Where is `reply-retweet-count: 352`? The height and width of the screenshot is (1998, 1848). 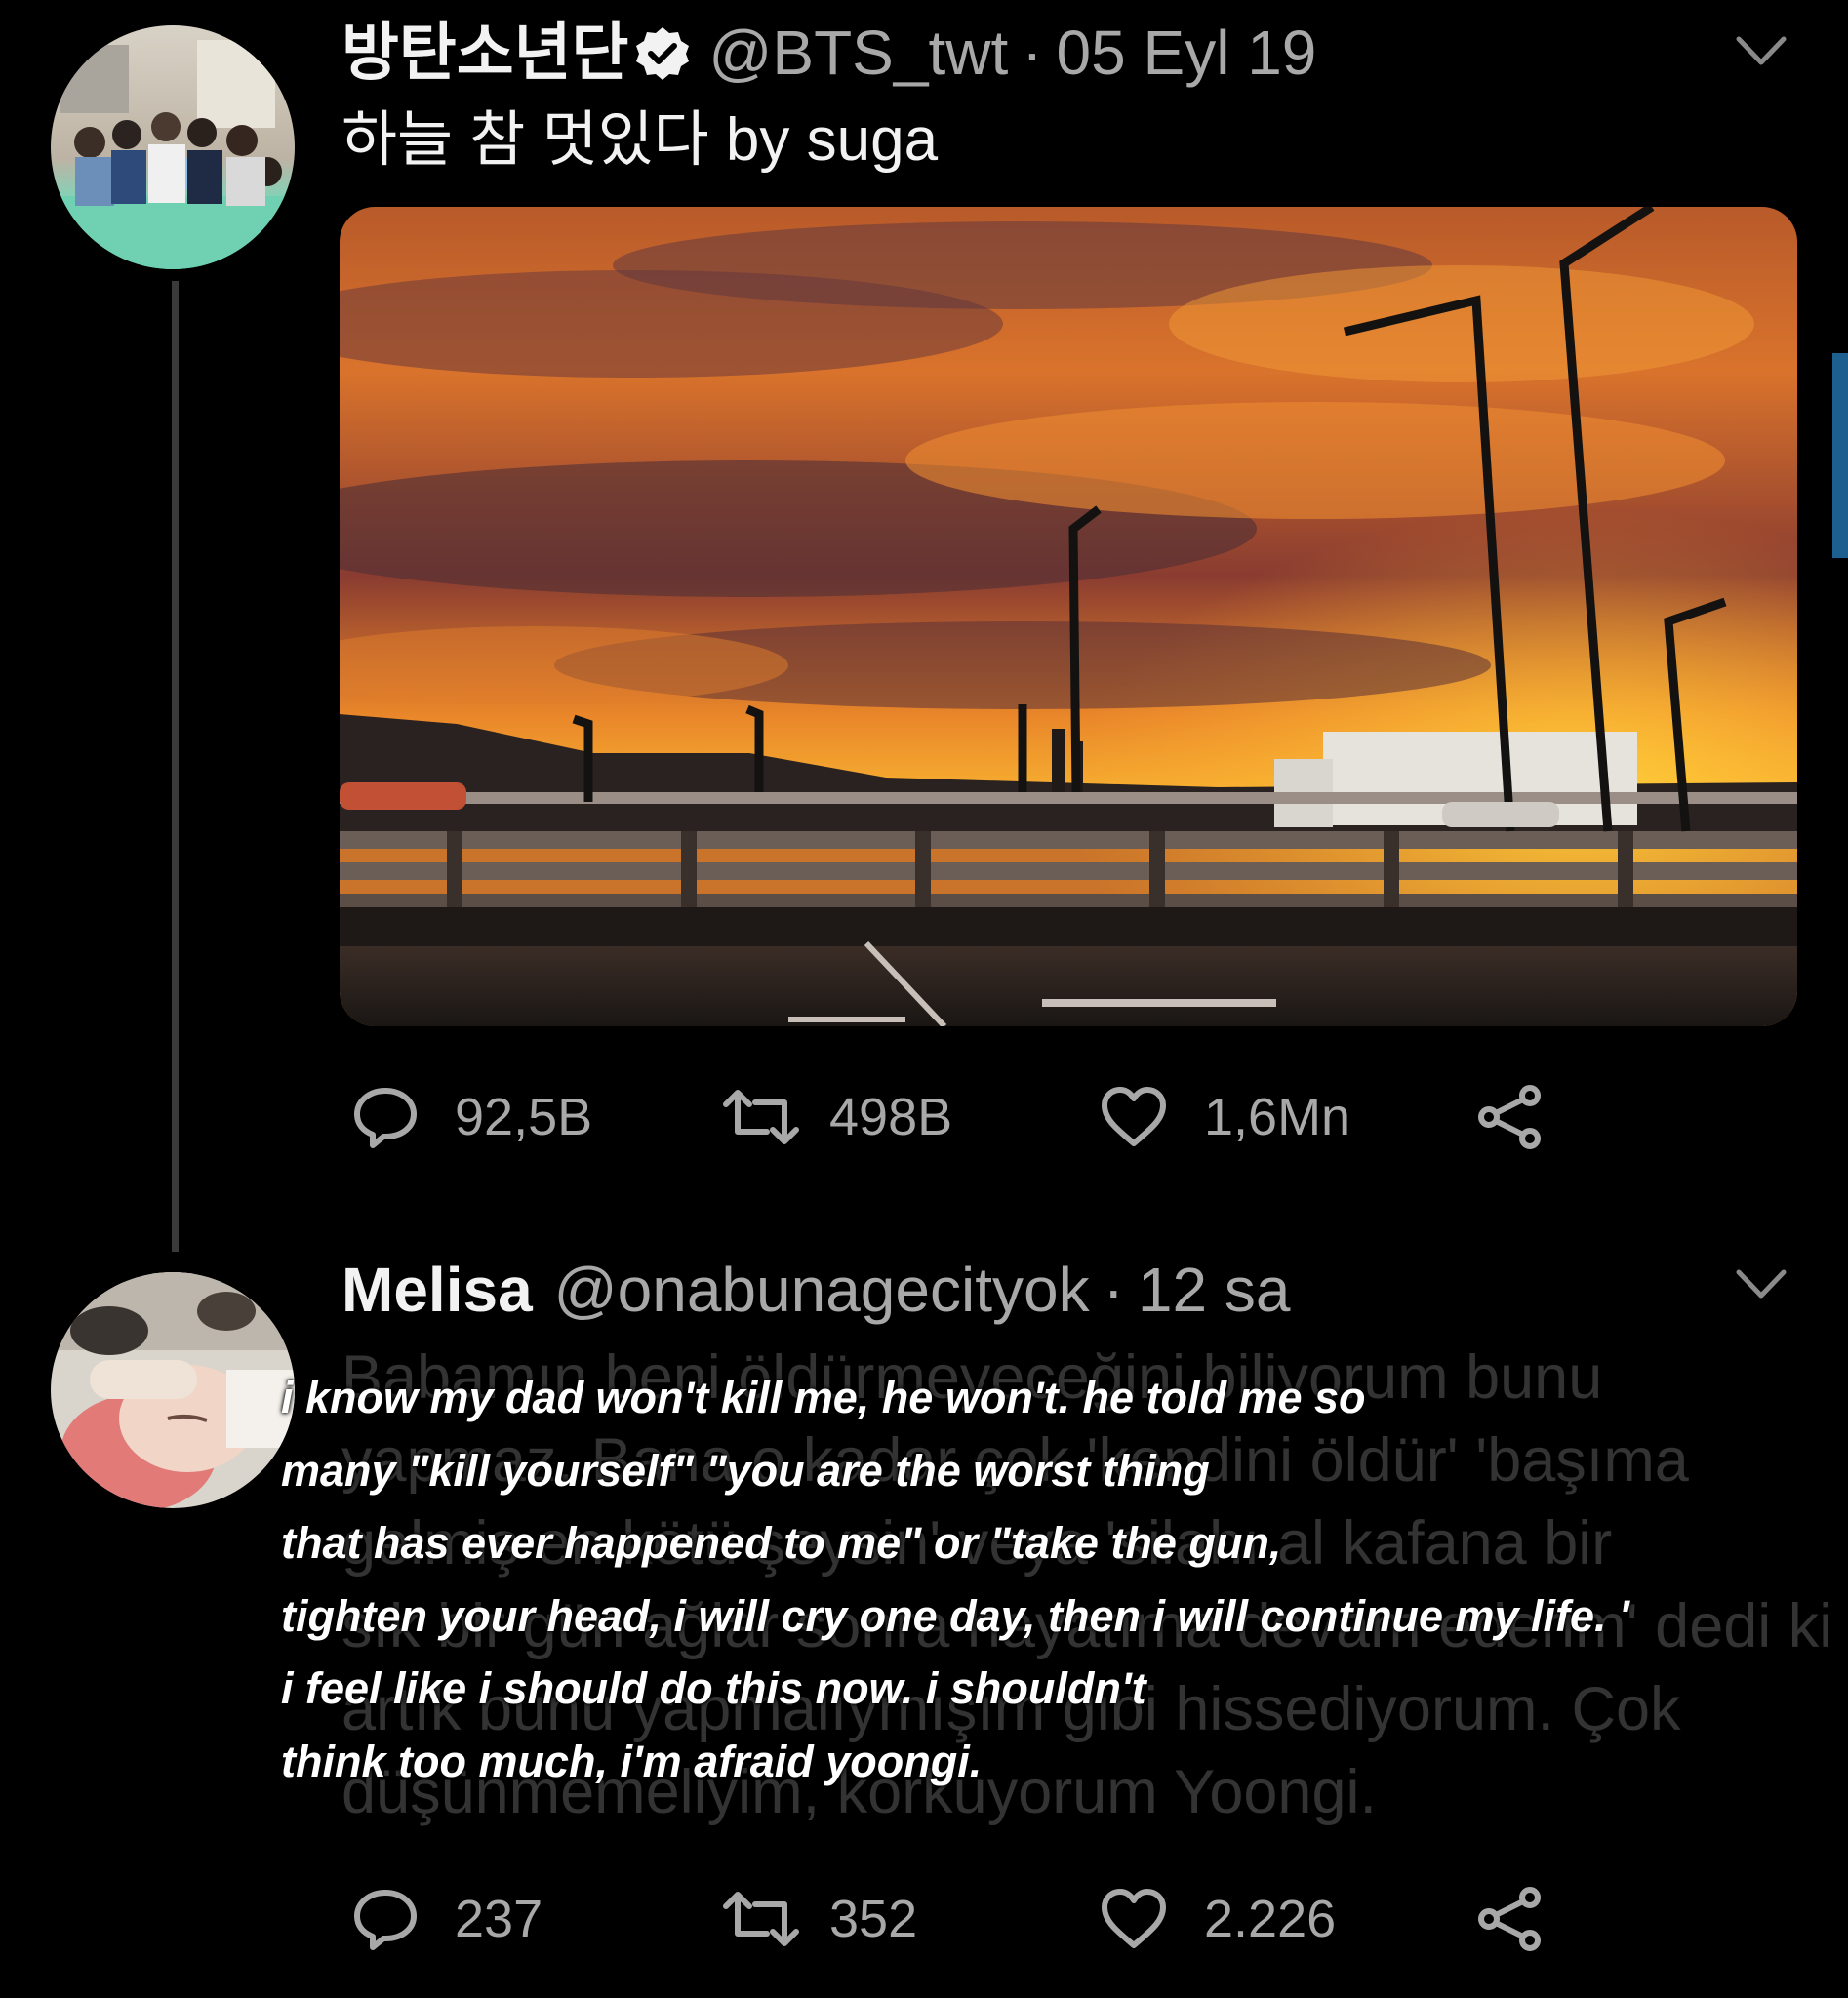 reply-retweet-count: 352 is located at coordinates (874, 1919).